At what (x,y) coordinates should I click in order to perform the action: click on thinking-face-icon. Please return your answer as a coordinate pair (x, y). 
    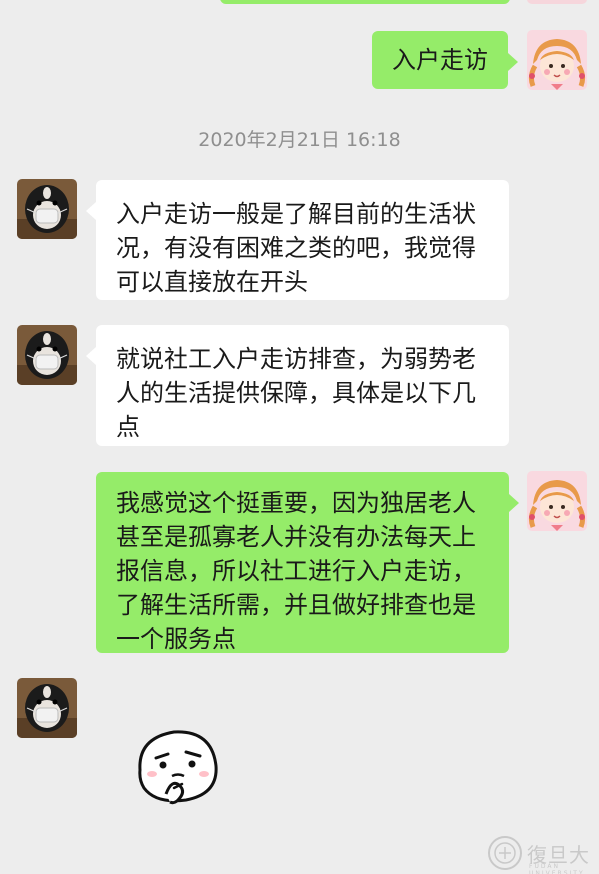
    Looking at the image, I should click on (178, 767).